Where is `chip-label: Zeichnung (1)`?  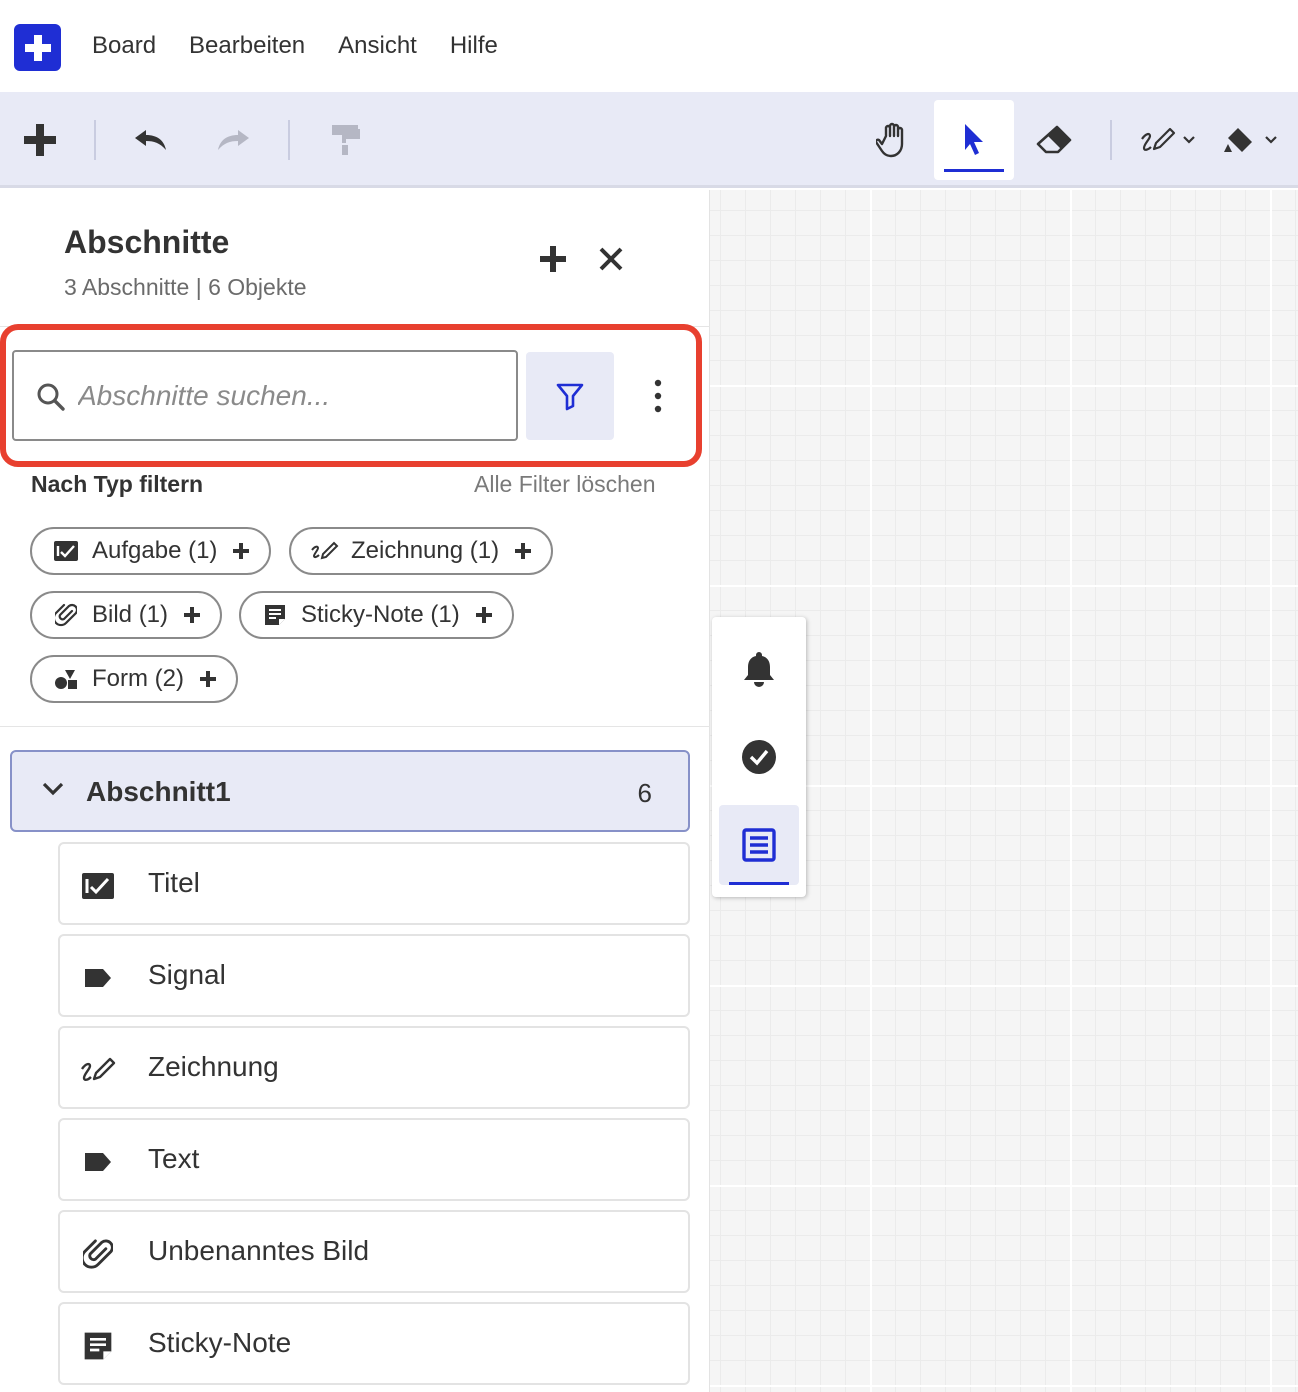
chip-label: Zeichnung (1) is located at coordinates (425, 550).